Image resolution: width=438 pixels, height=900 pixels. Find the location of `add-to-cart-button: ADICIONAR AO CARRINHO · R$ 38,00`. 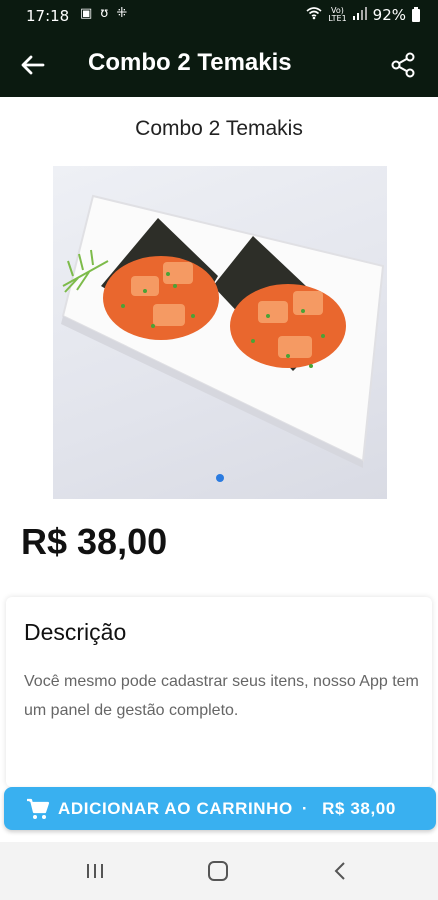

add-to-cart-button: ADICIONAR AO CARRINHO · R$ 38,00 is located at coordinates (220, 808).